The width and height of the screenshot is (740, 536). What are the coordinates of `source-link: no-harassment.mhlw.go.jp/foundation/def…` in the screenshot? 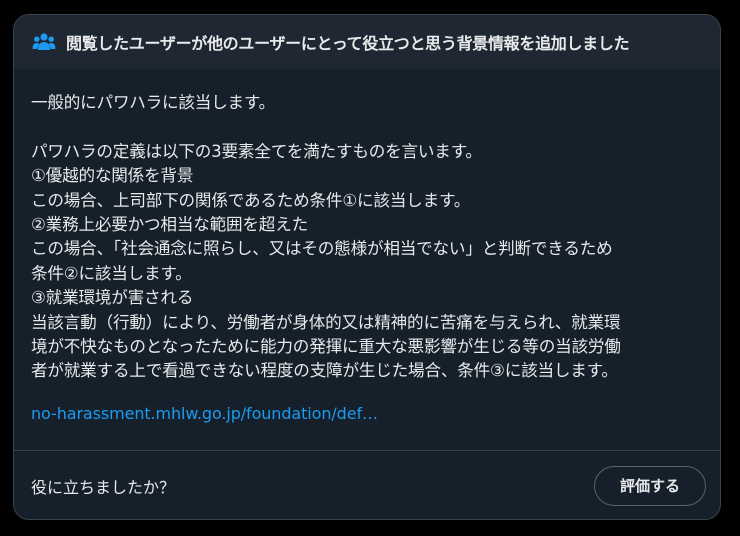 It's located at (204, 413).